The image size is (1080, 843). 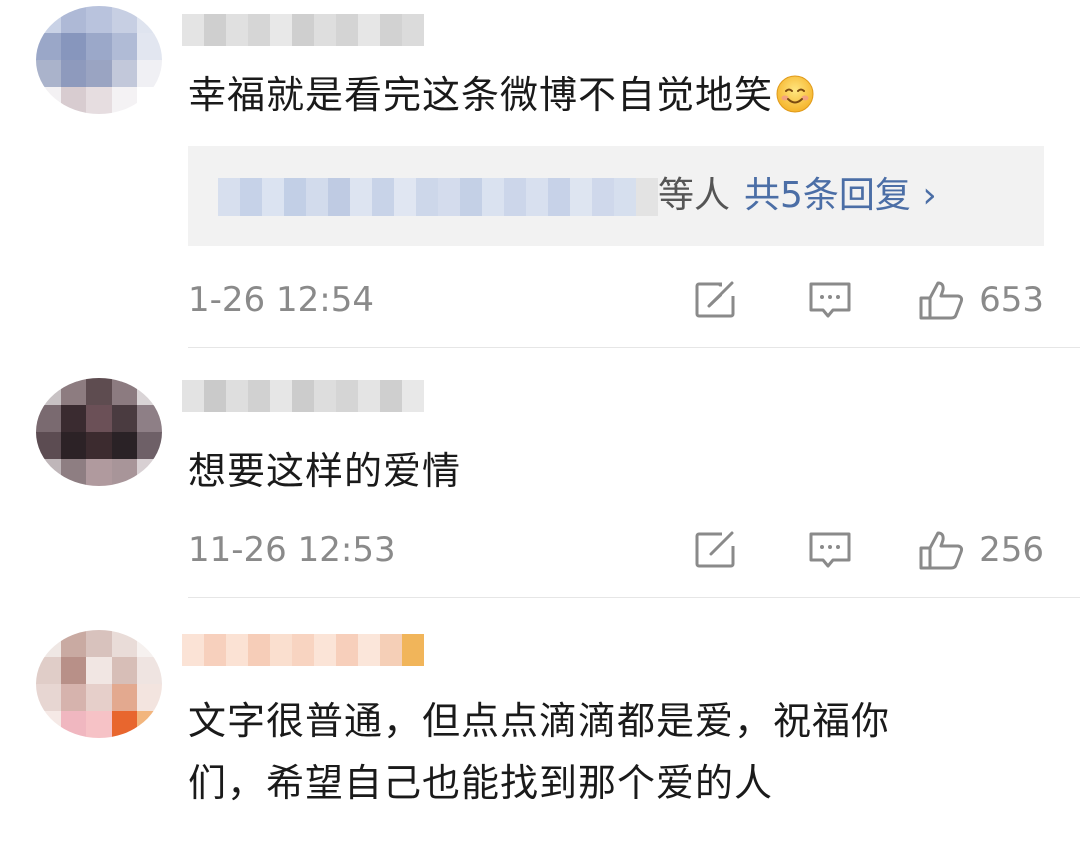 What do you see at coordinates (795, 94) in the screenshot?
I see `smiling-face-icon` at bounding box center [795, 94].